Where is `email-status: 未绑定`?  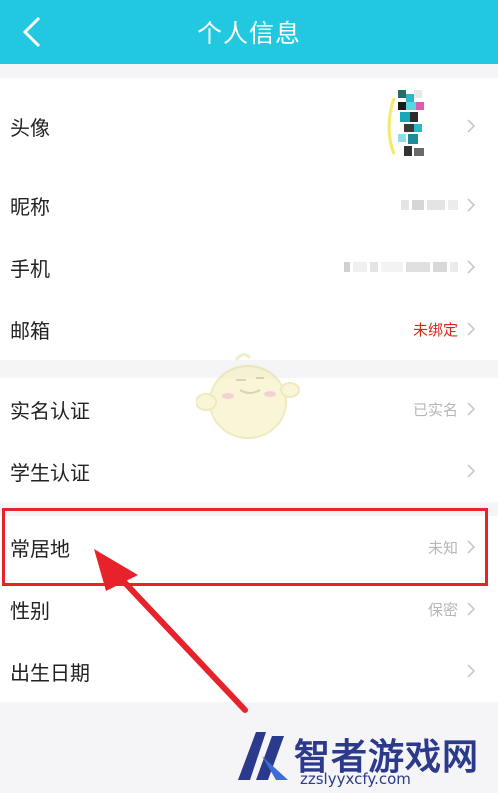
email-status: 未绑定 is located at coordinates (435, 329).